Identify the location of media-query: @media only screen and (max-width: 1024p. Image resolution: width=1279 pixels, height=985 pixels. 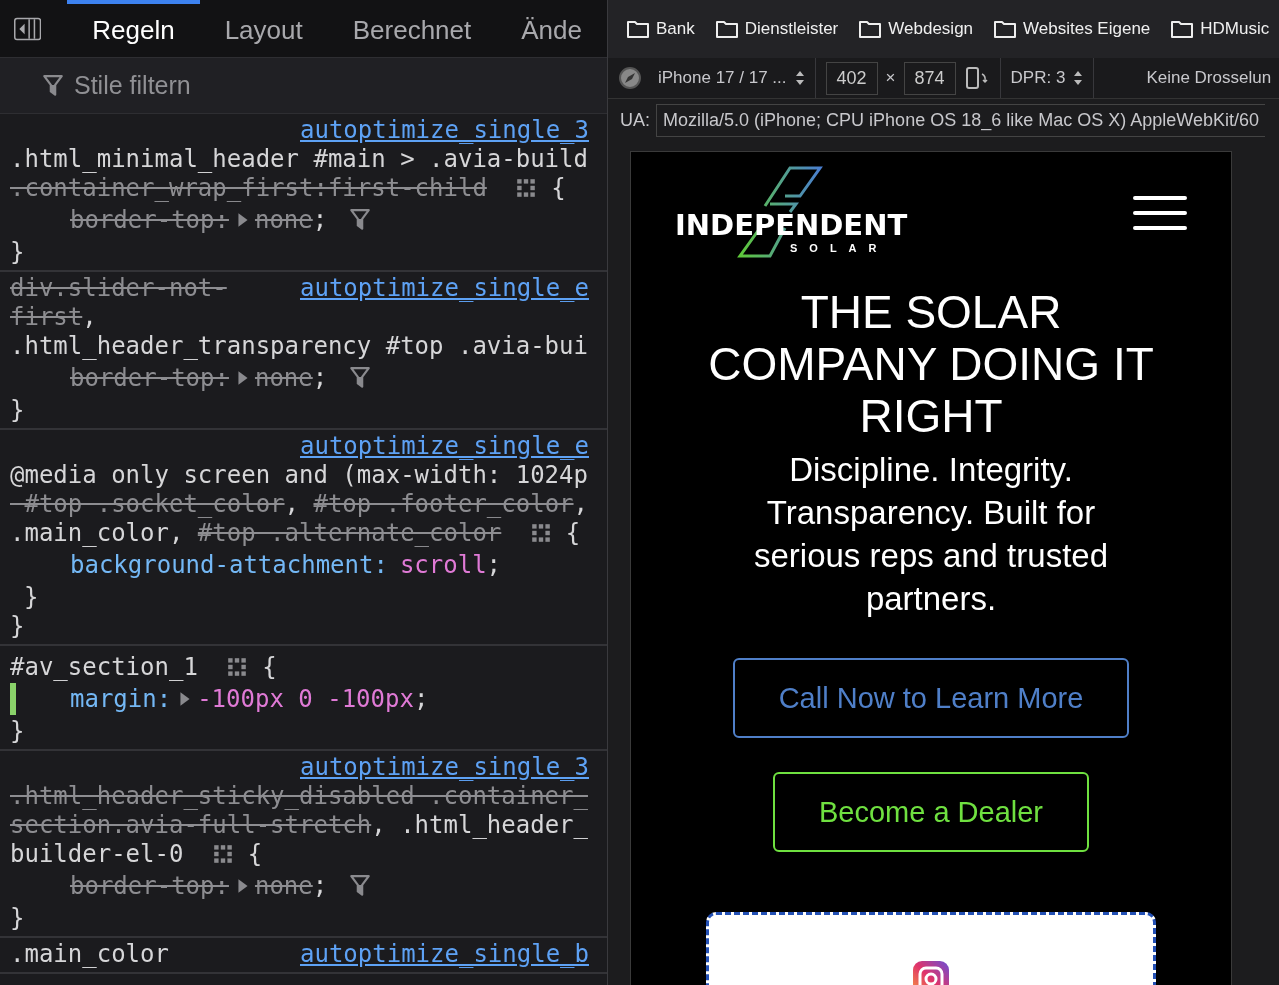
(299, 475).